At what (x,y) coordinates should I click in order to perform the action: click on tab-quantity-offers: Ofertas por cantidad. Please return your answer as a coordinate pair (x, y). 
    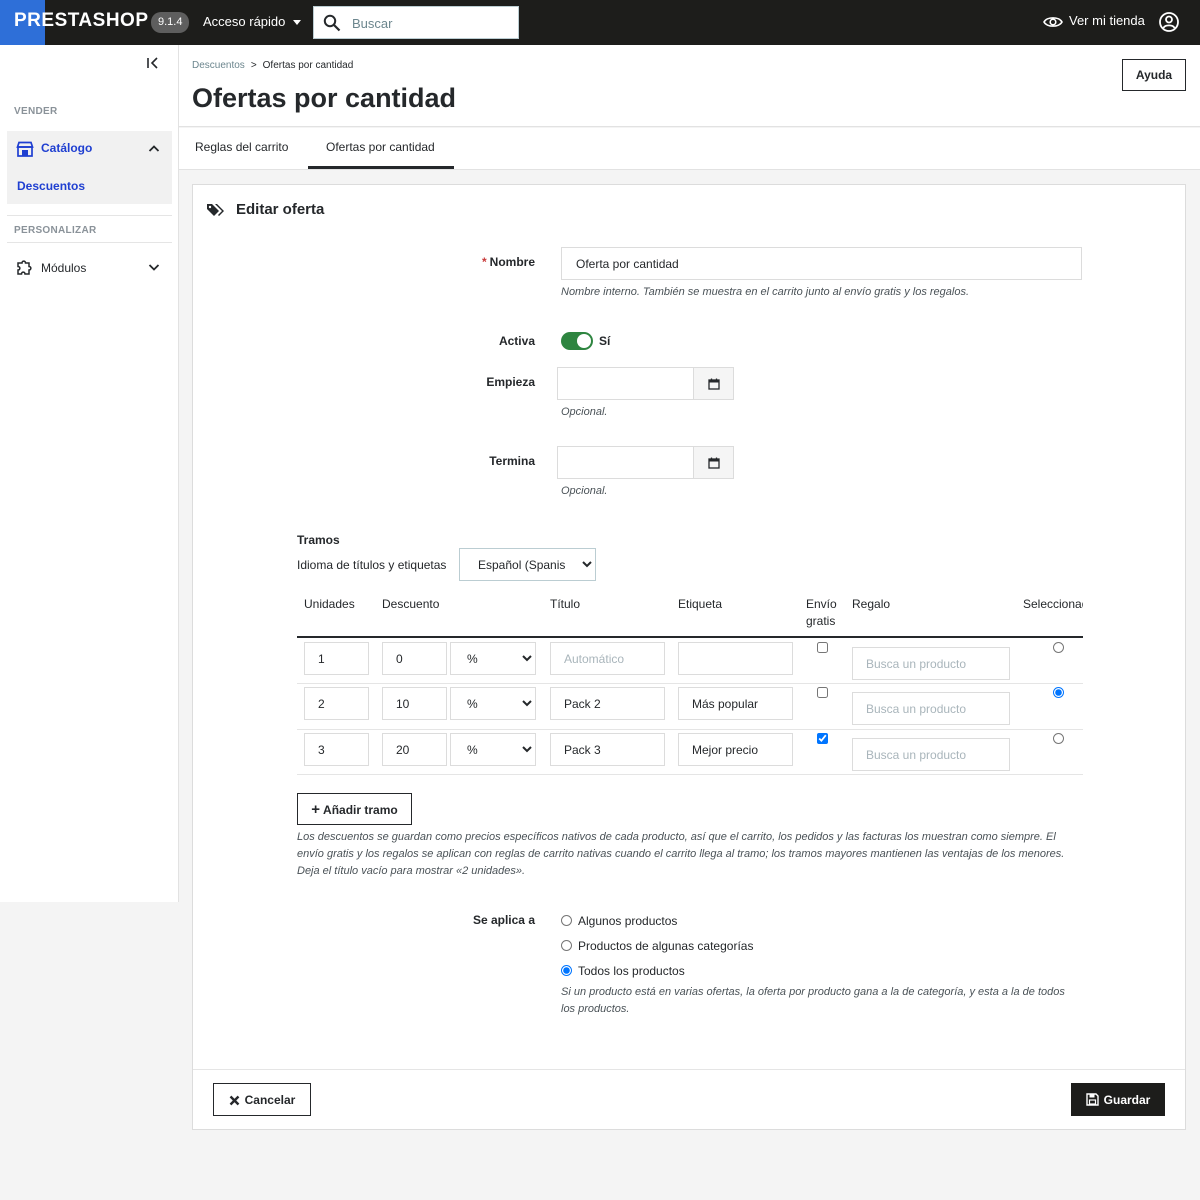
    Looking at the image, I should click on (380, 147).